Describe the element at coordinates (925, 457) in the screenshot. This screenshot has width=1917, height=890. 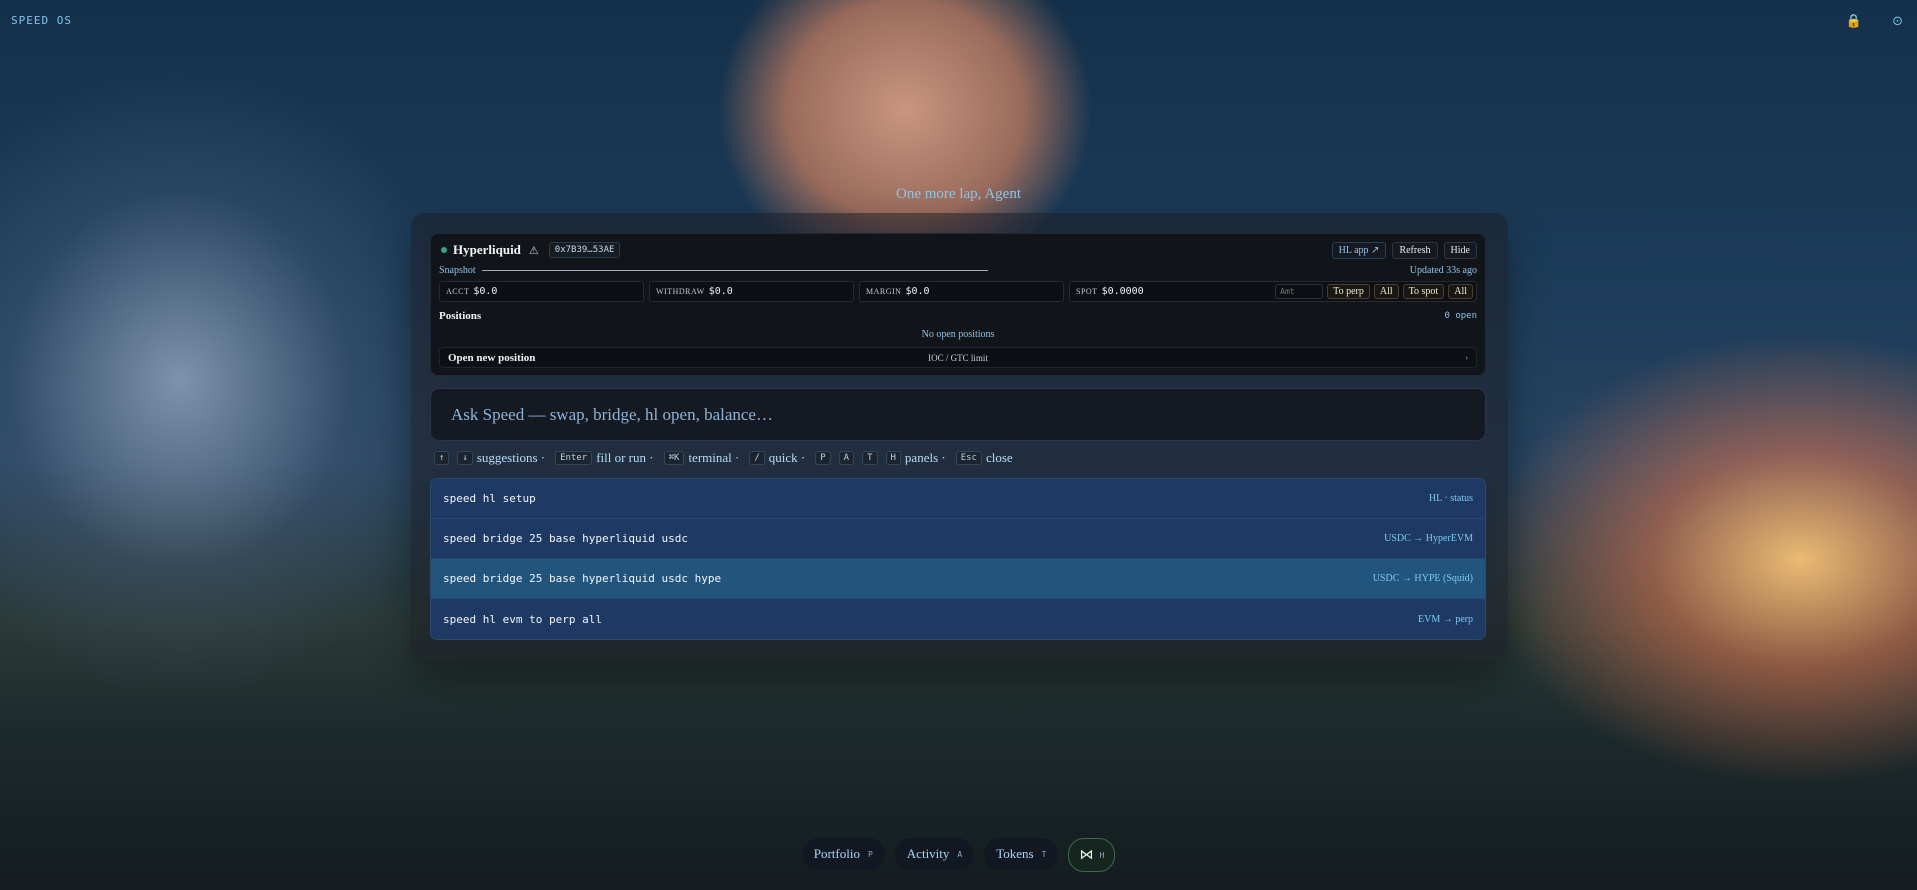
I see `hint-text: panels ·` at that location.